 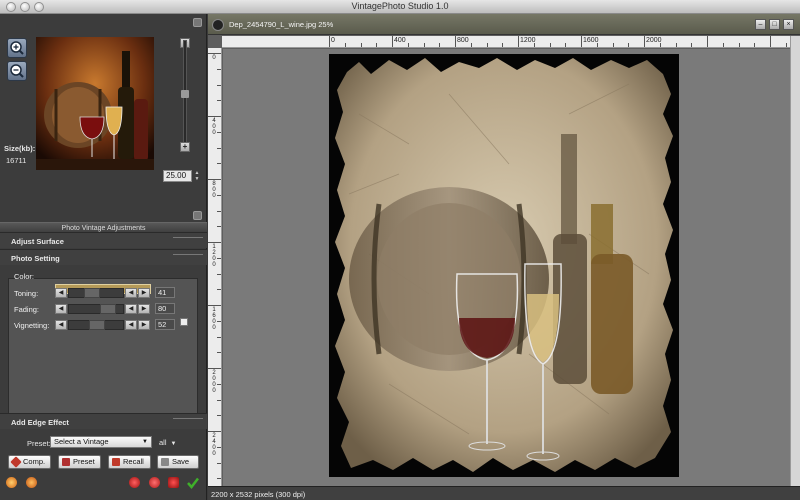 I want to click on ruler-label: 2400, so click(x=214, y=445).